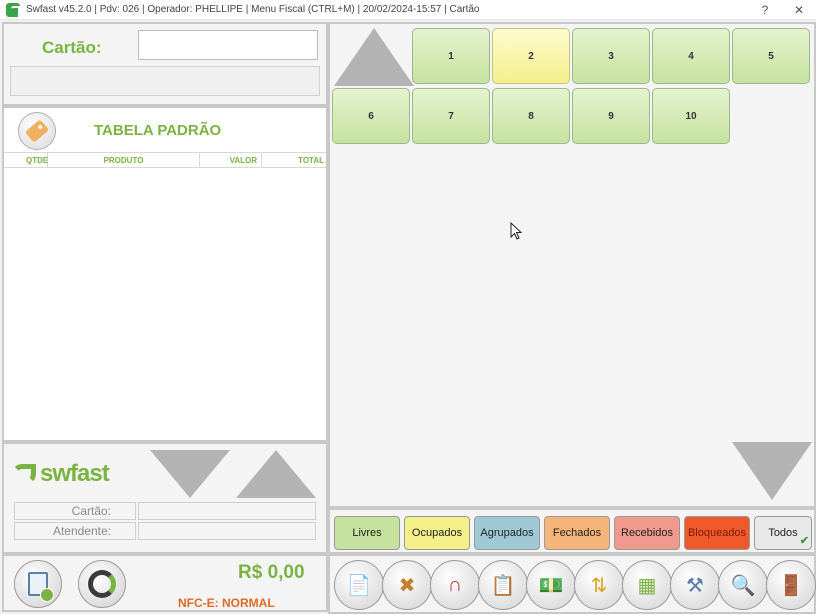  I want to click on table-button-10: 10, so click(691, 116).